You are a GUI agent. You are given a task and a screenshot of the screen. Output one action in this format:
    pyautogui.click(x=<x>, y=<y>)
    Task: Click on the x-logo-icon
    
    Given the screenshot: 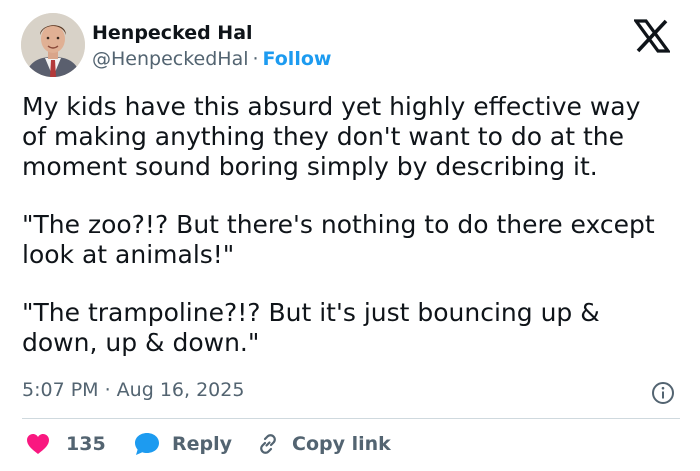 What is the action you would take?
    pyautogui.click(x=652, y=36)
    